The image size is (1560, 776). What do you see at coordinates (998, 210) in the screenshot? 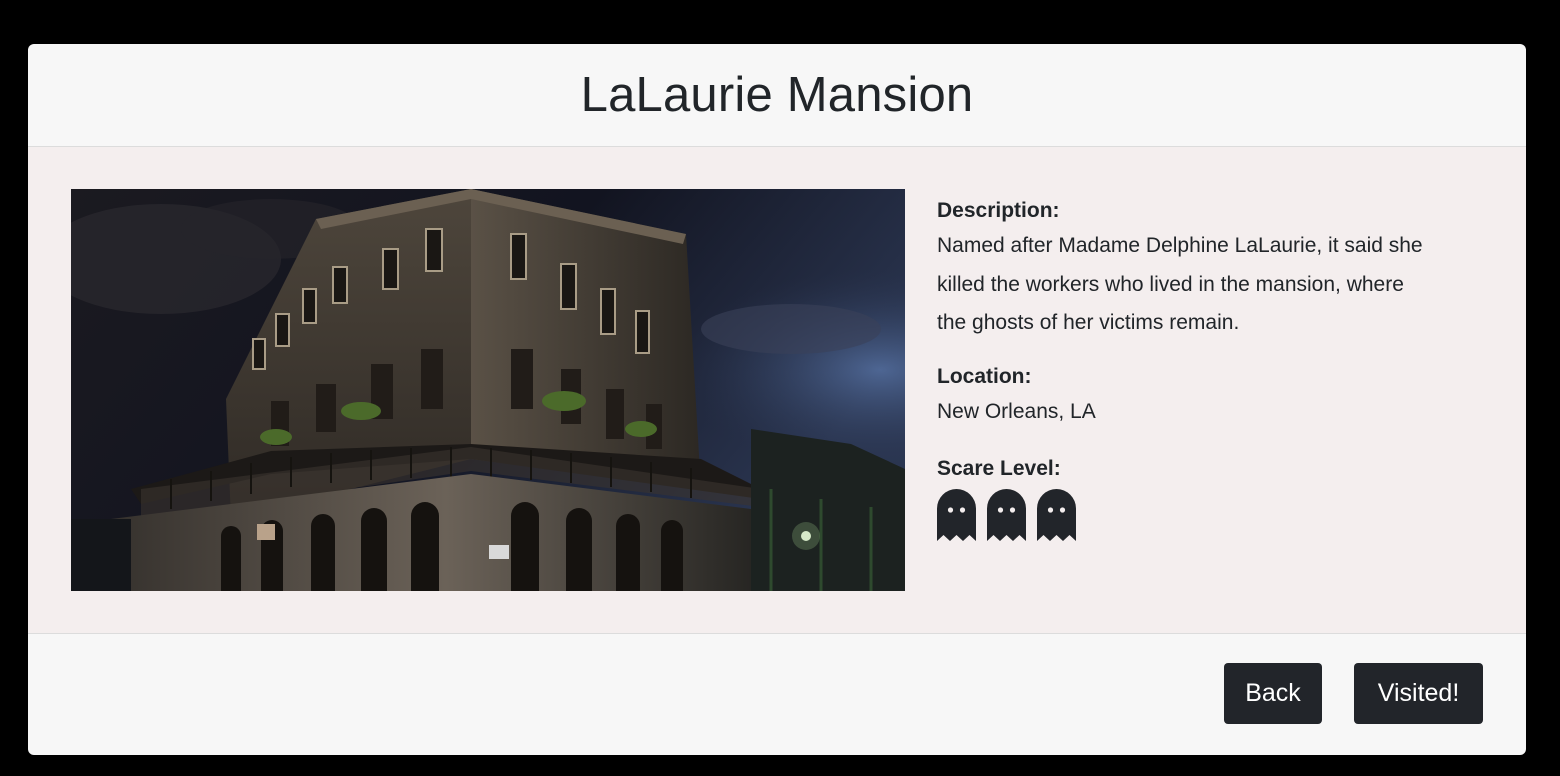
I see `description-label: Description:` at bounding box center [998, 210].